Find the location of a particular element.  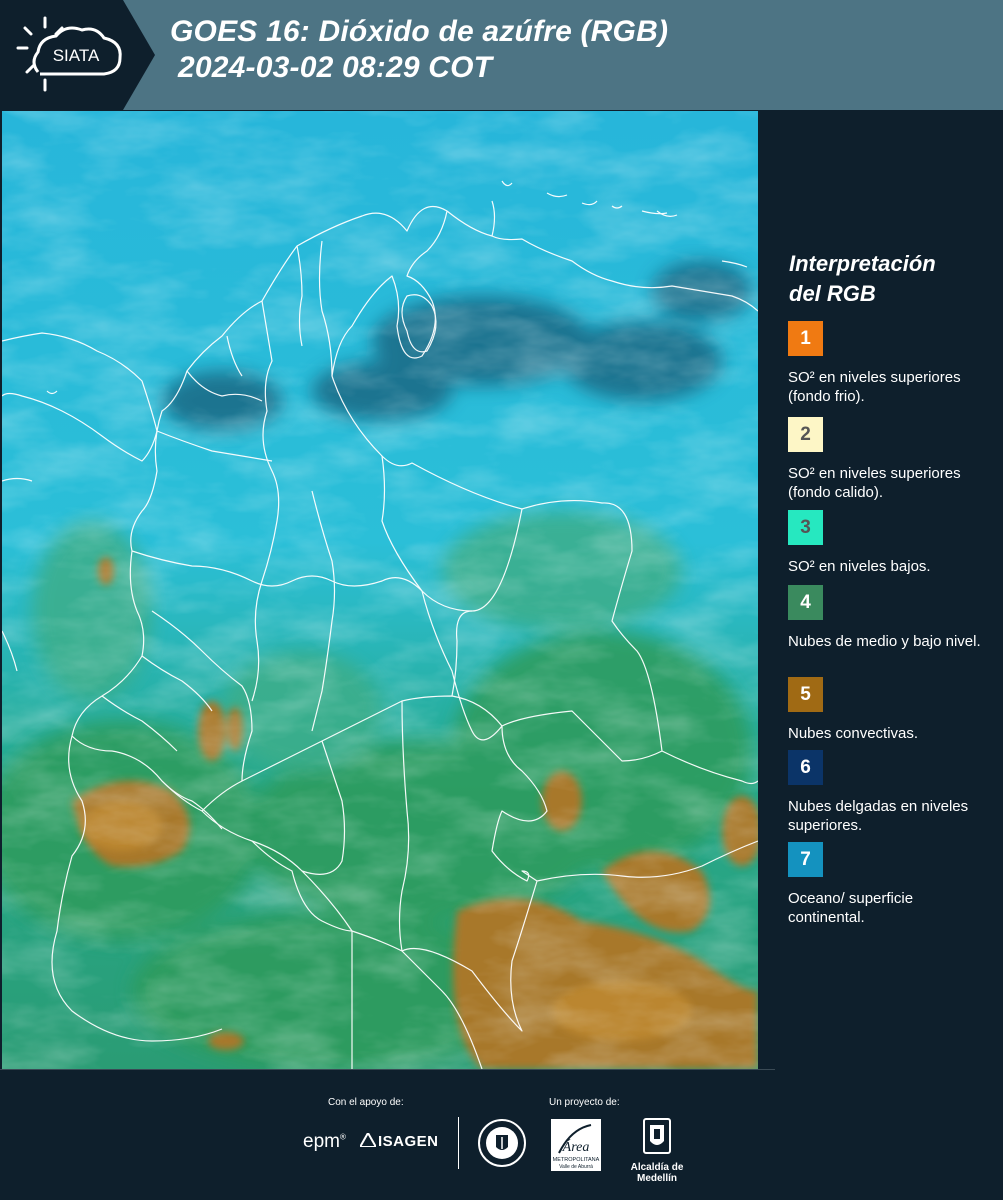

footer-divider-line is located at coordinates (387, 1069).